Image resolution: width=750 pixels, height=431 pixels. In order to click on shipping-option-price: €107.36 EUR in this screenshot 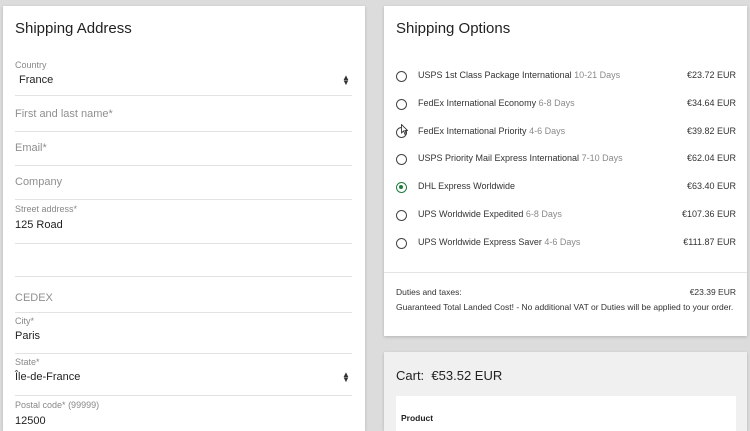, I will do `click(708, 214)`.